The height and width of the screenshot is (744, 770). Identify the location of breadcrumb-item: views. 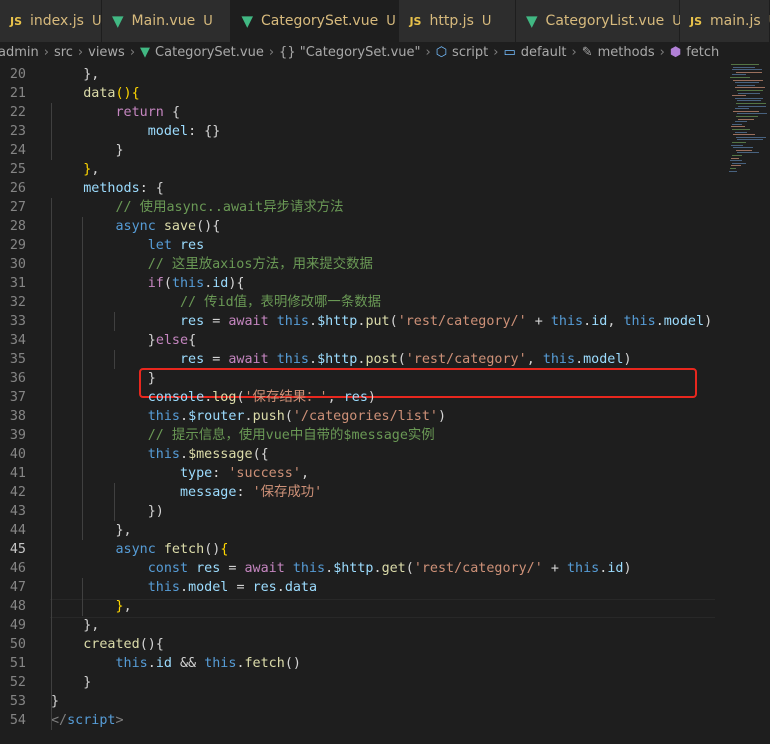
(106, 52).